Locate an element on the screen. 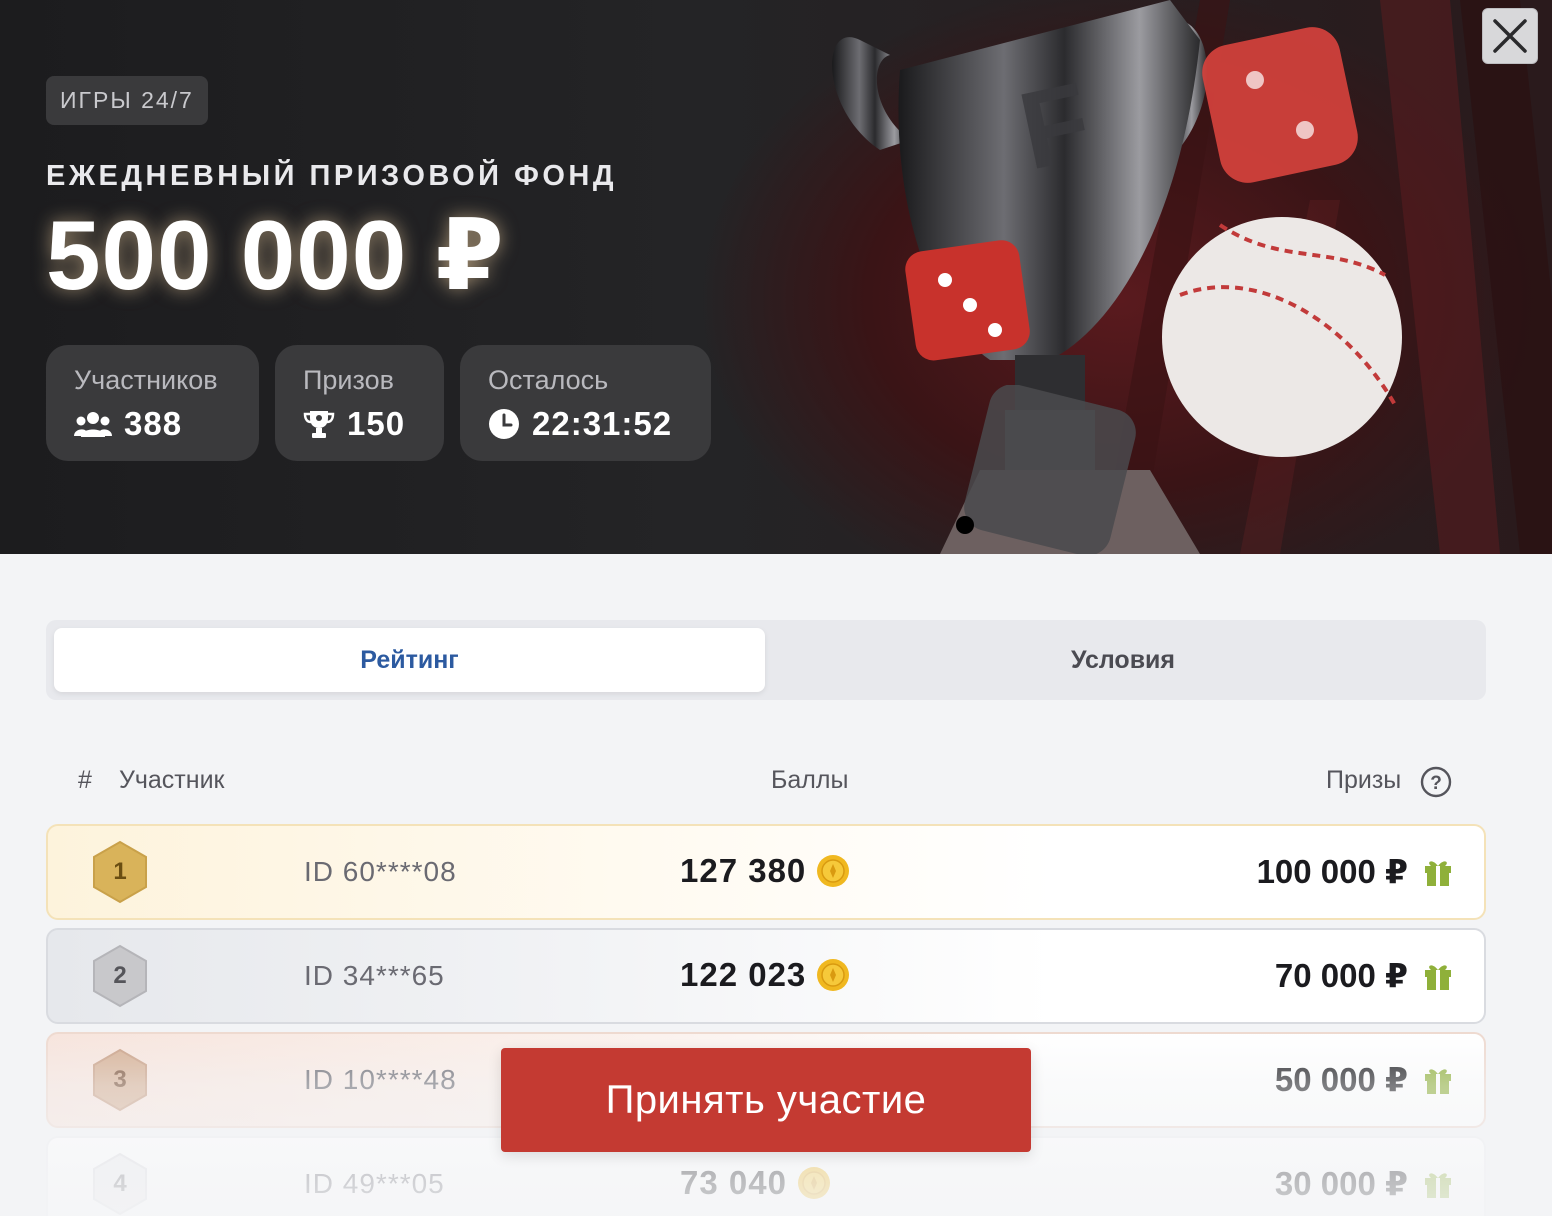 This screenshot has width=1552, height=1216. rank-number: 3 is located at coordinates (120, 1079).